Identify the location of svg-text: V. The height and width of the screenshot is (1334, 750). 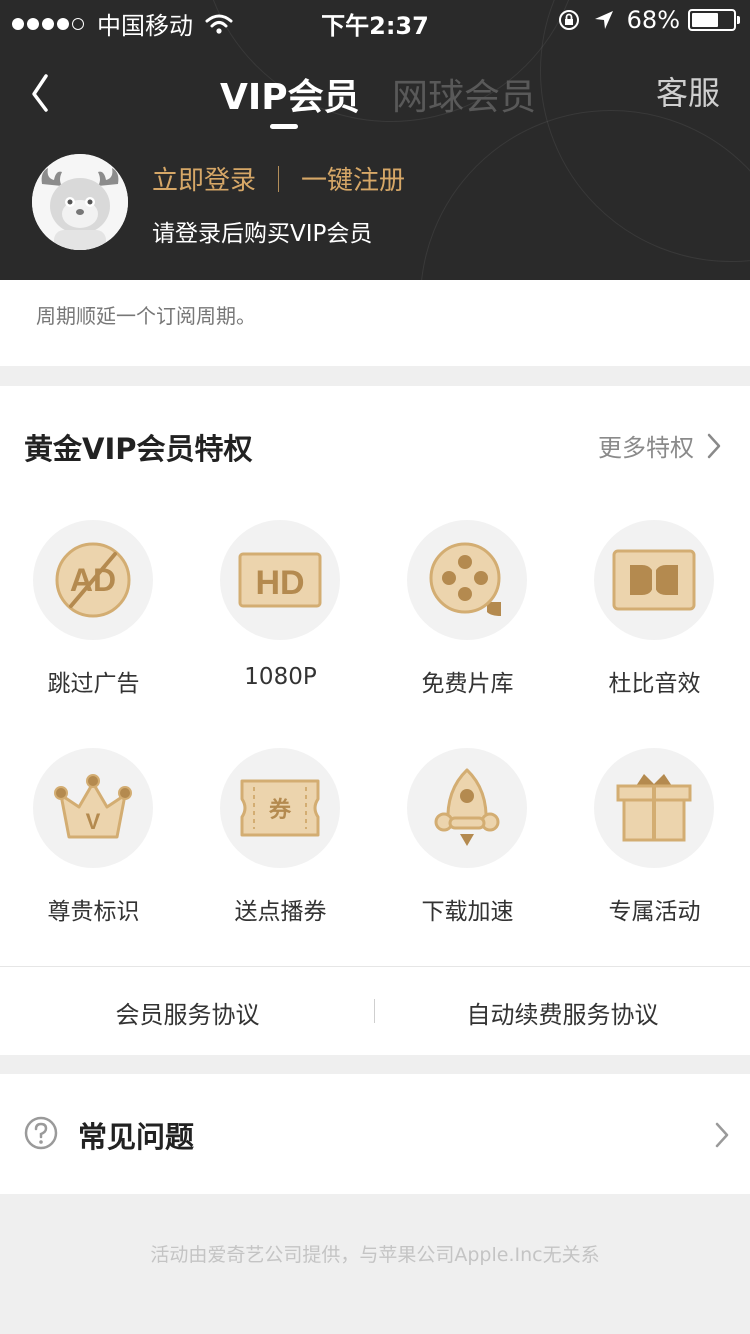
(93, 821).